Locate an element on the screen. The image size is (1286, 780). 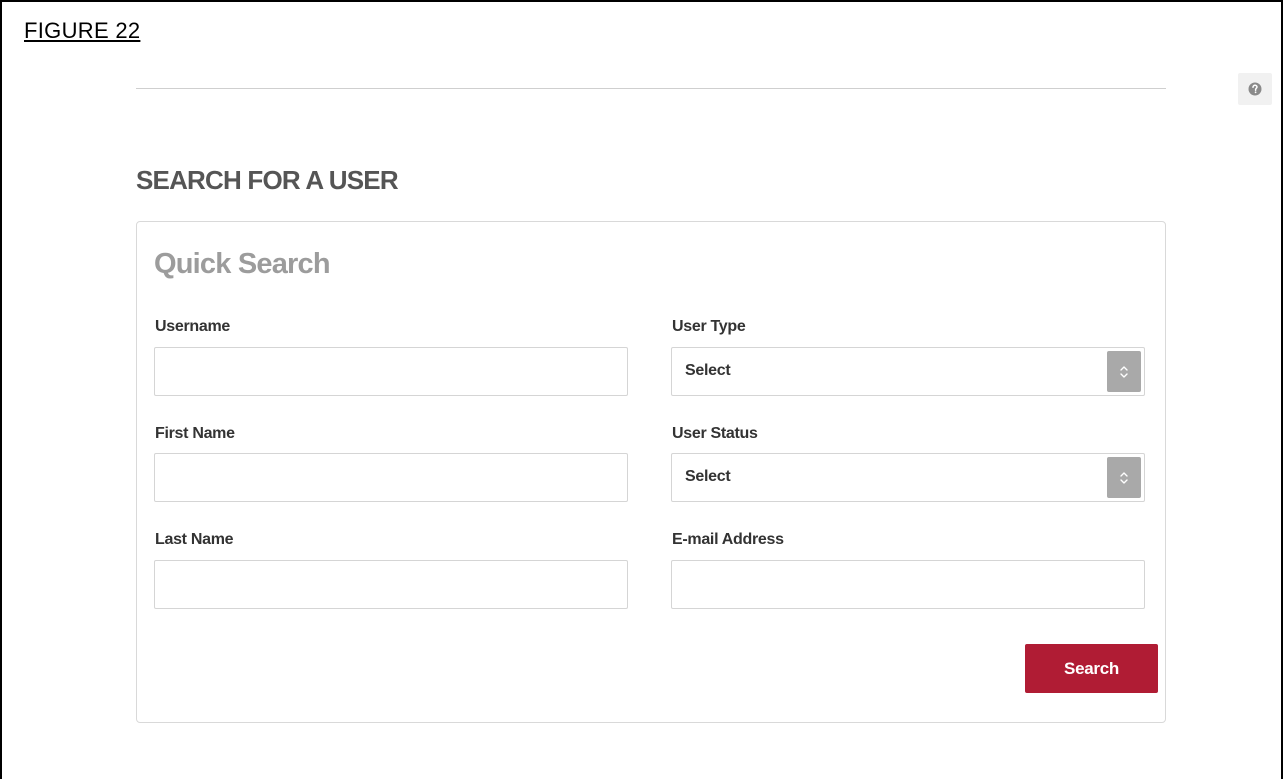
user-type-label: User Type is located at coordinates (709, 326).